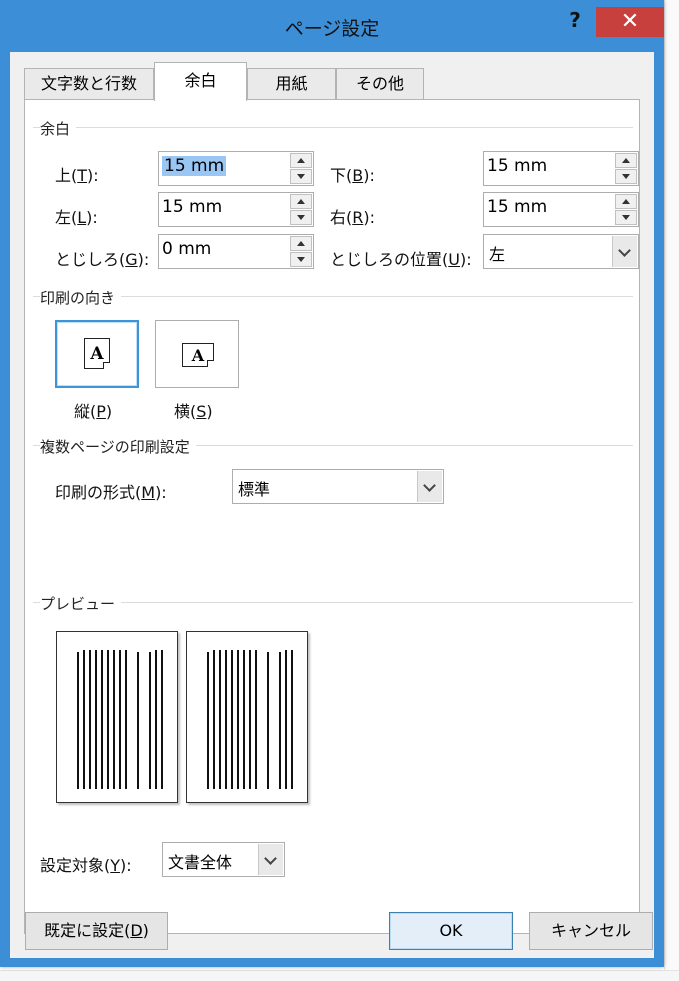 The width and height of the screenshot is (679, 981). What do you see at coordinates (77, 175) in the screenshot?
I see `top-margin-label: 上(T):` at bounding box center [77, 175].